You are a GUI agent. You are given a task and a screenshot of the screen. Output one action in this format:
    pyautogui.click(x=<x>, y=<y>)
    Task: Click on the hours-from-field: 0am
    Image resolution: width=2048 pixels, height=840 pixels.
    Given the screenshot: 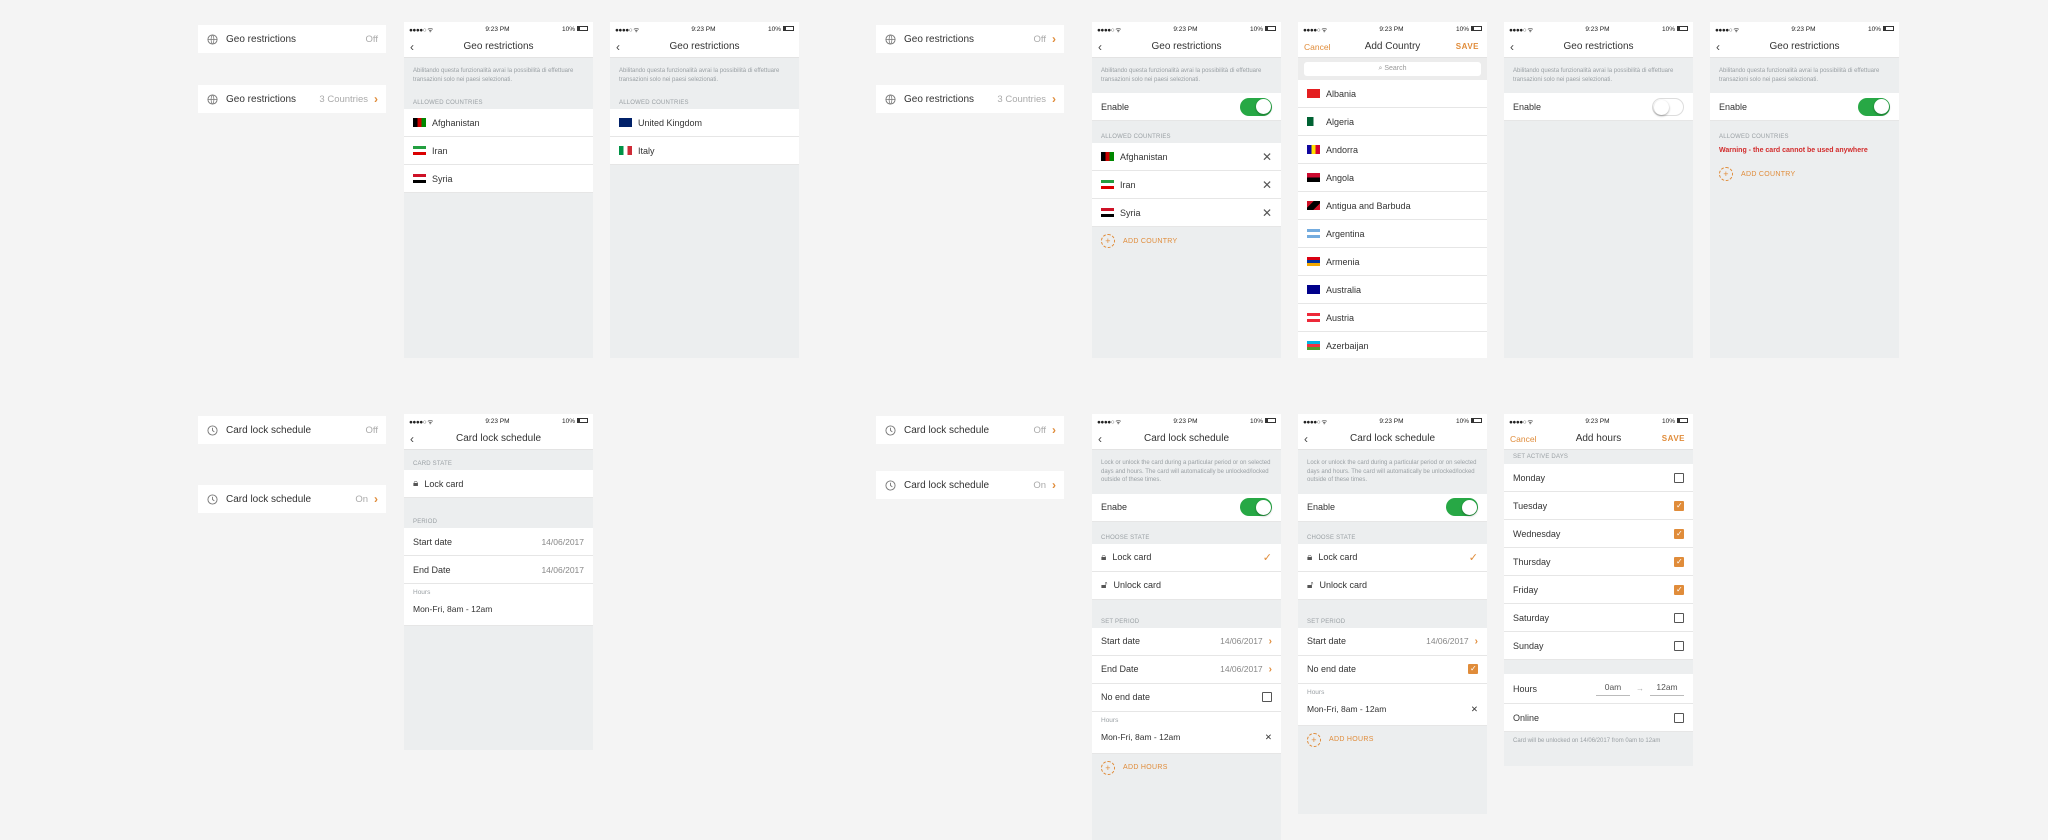 What is the action you would take?
    pyautogui.click(x=1613, y=689)
    